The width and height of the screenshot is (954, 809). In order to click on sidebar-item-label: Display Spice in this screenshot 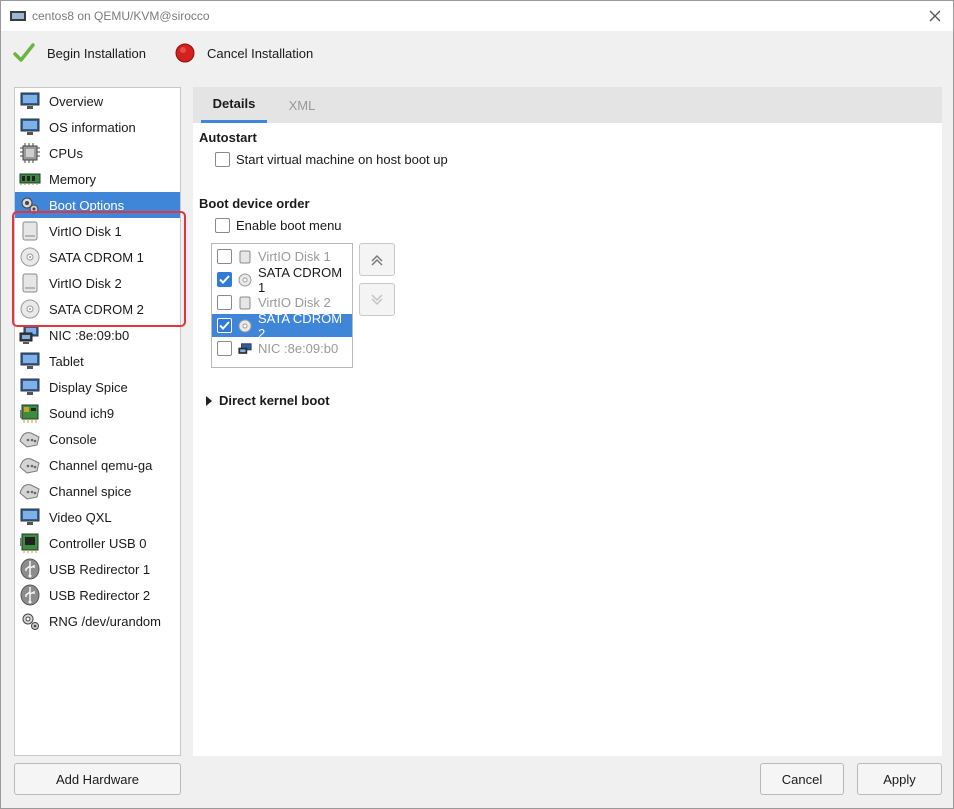, I will do `click(88, 387)`.